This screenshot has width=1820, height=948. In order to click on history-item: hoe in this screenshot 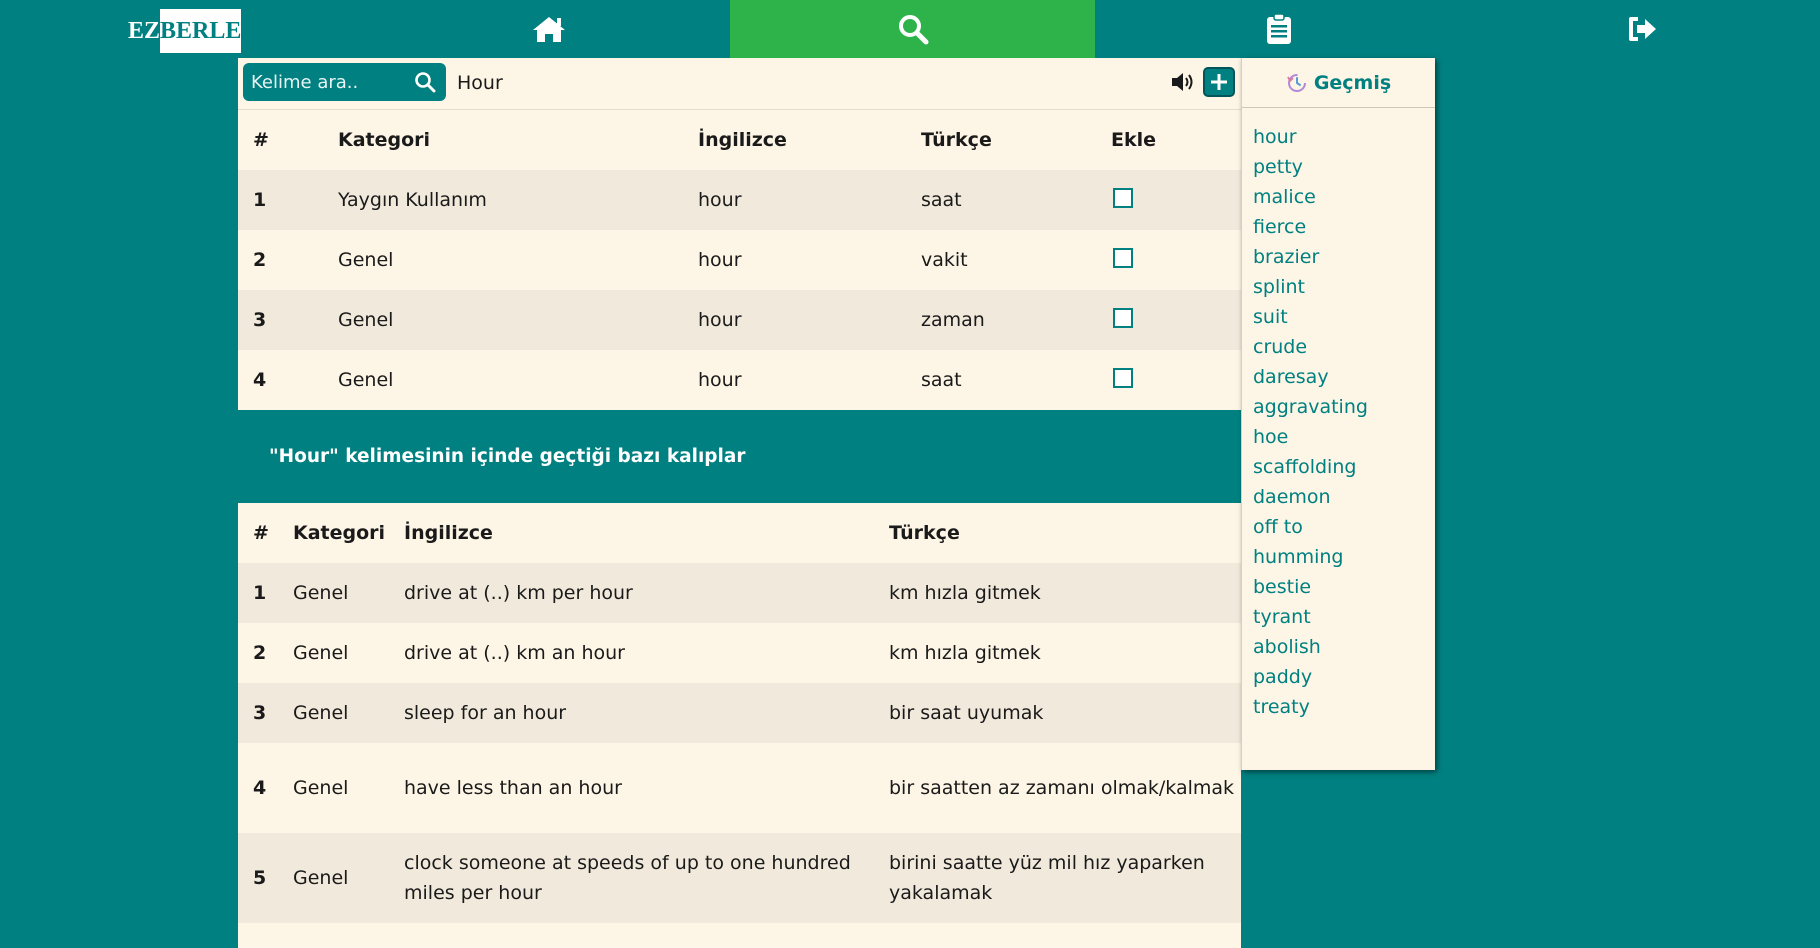, I will do `click(1338, 437)`.